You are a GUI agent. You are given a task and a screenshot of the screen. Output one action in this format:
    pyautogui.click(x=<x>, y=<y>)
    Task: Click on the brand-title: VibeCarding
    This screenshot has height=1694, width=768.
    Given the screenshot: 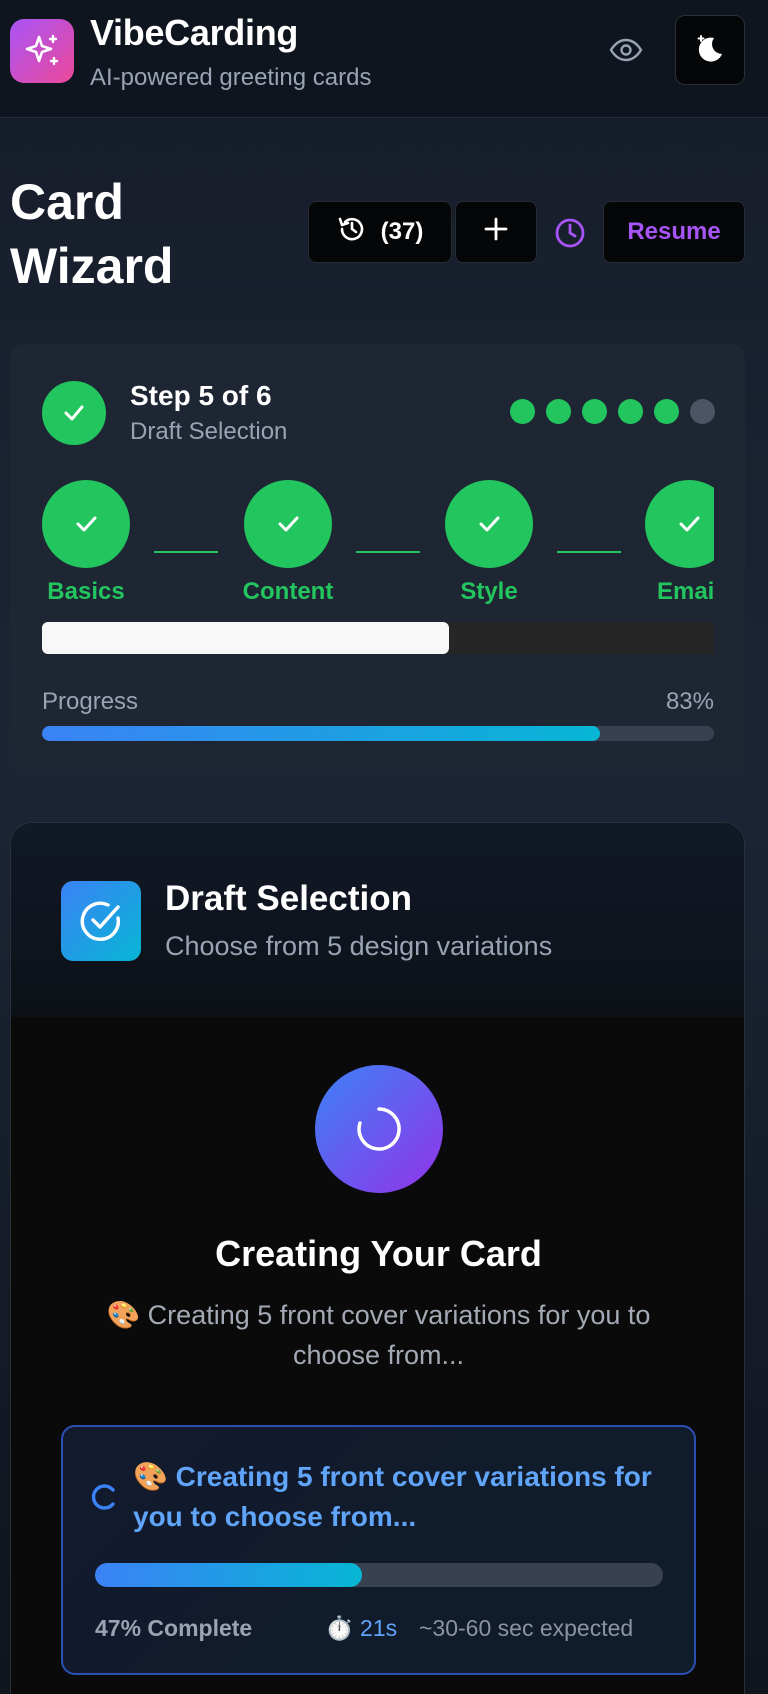 What is the action you would take?
    pyautogui.click(x=194, y=32)
    